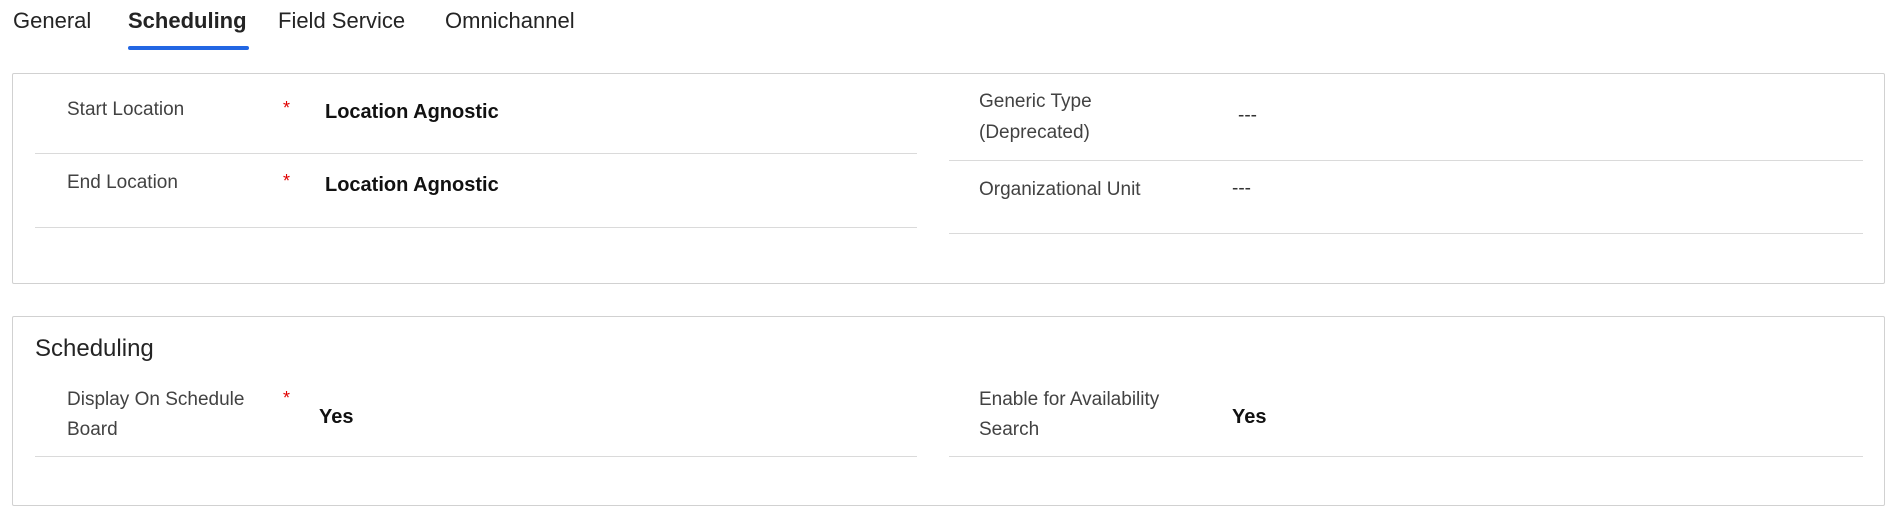 The image size is (1897, 523). Describe the element at coordinates (412, 112) in the screenshot. I see `start-location-value: Location Agnostic` at that location.